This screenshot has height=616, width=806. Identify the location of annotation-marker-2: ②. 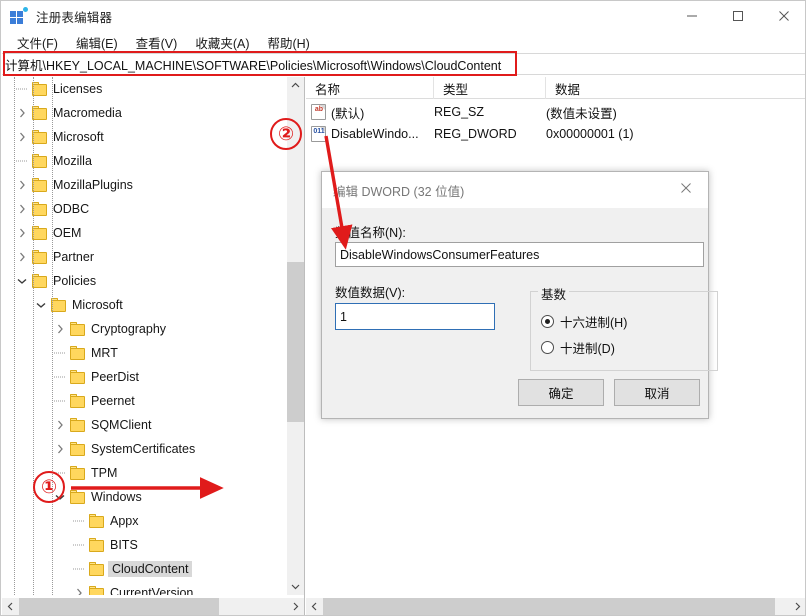
(286, 134).